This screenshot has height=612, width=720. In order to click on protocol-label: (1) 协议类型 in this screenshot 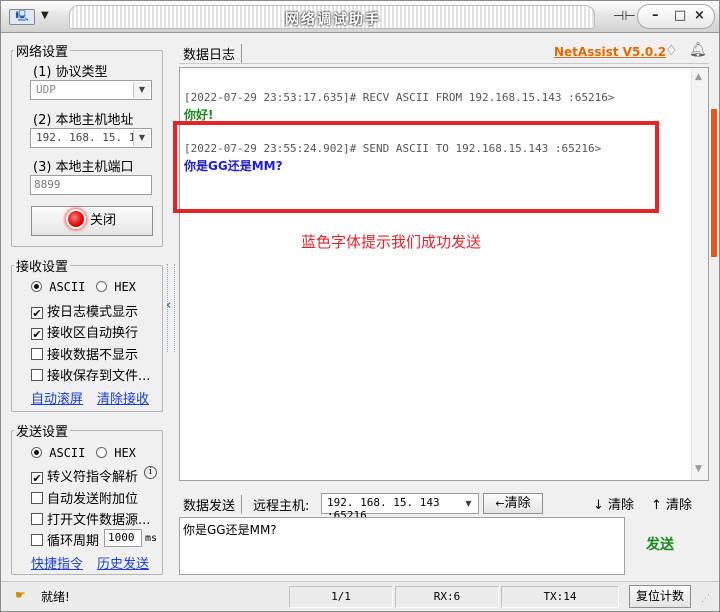, I will do `click(70, 72)`.